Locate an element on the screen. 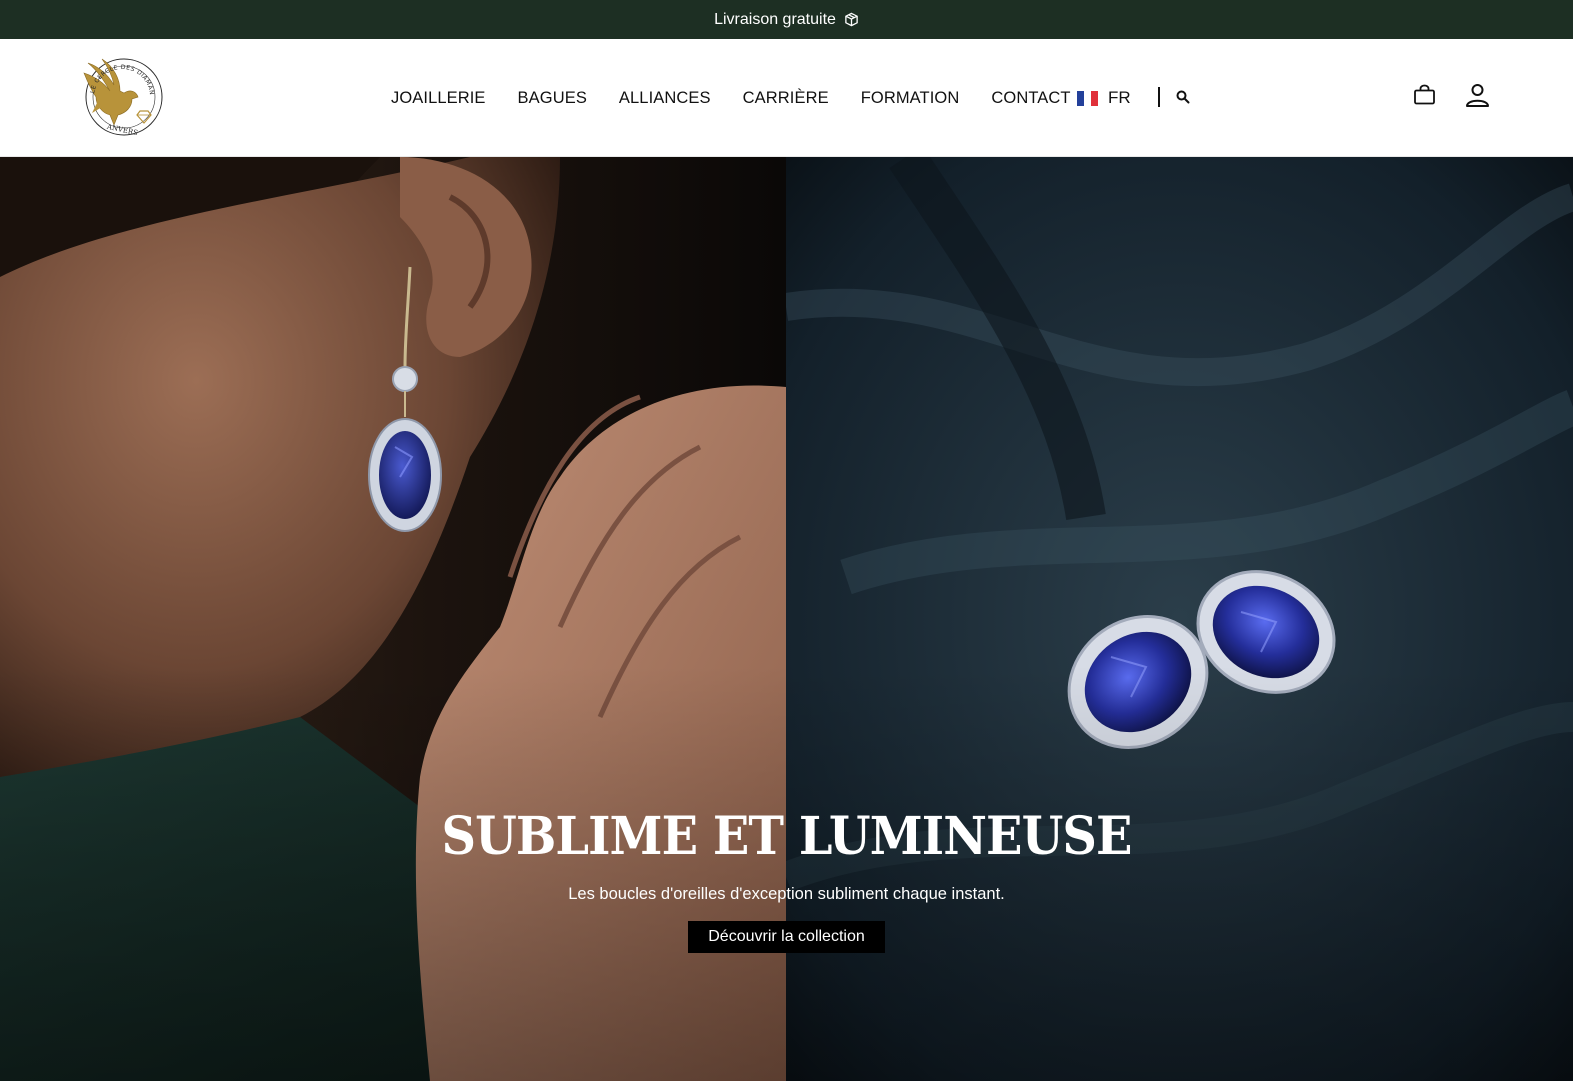 Image resolution: width=1573 pixels, height=1081 pixels. discover-collection-button: Découvrir la collection is located at coordinates (786, 937).